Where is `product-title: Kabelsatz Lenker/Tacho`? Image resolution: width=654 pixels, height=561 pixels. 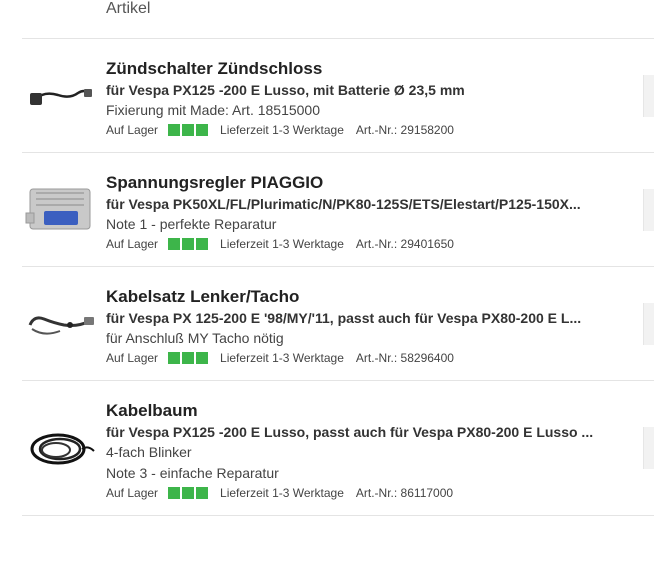 product-title: Kabelsatz Lenker/Tacho is located at coordinates (202, 297).